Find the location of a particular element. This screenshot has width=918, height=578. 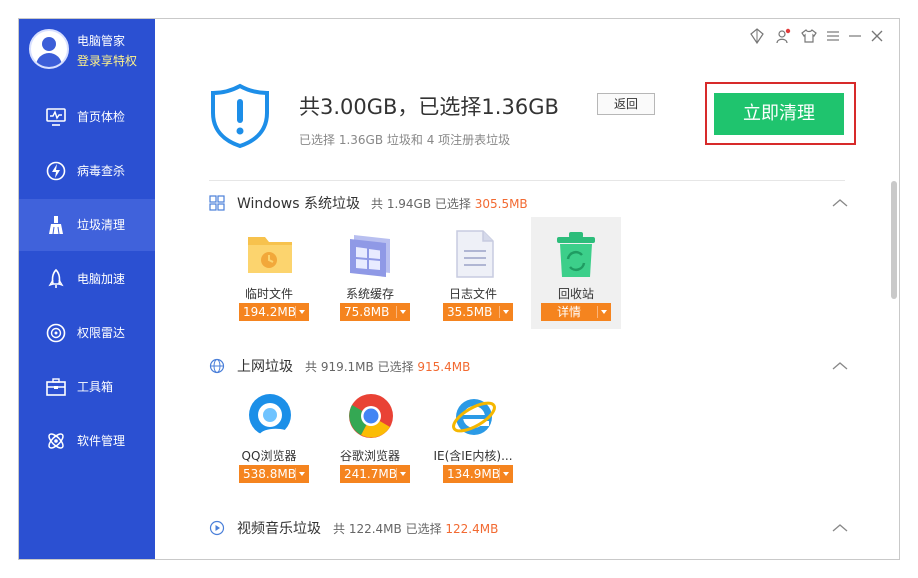

item-qq-browser: QQ浏览器 538.8MB is located at coordinates (269, 435).